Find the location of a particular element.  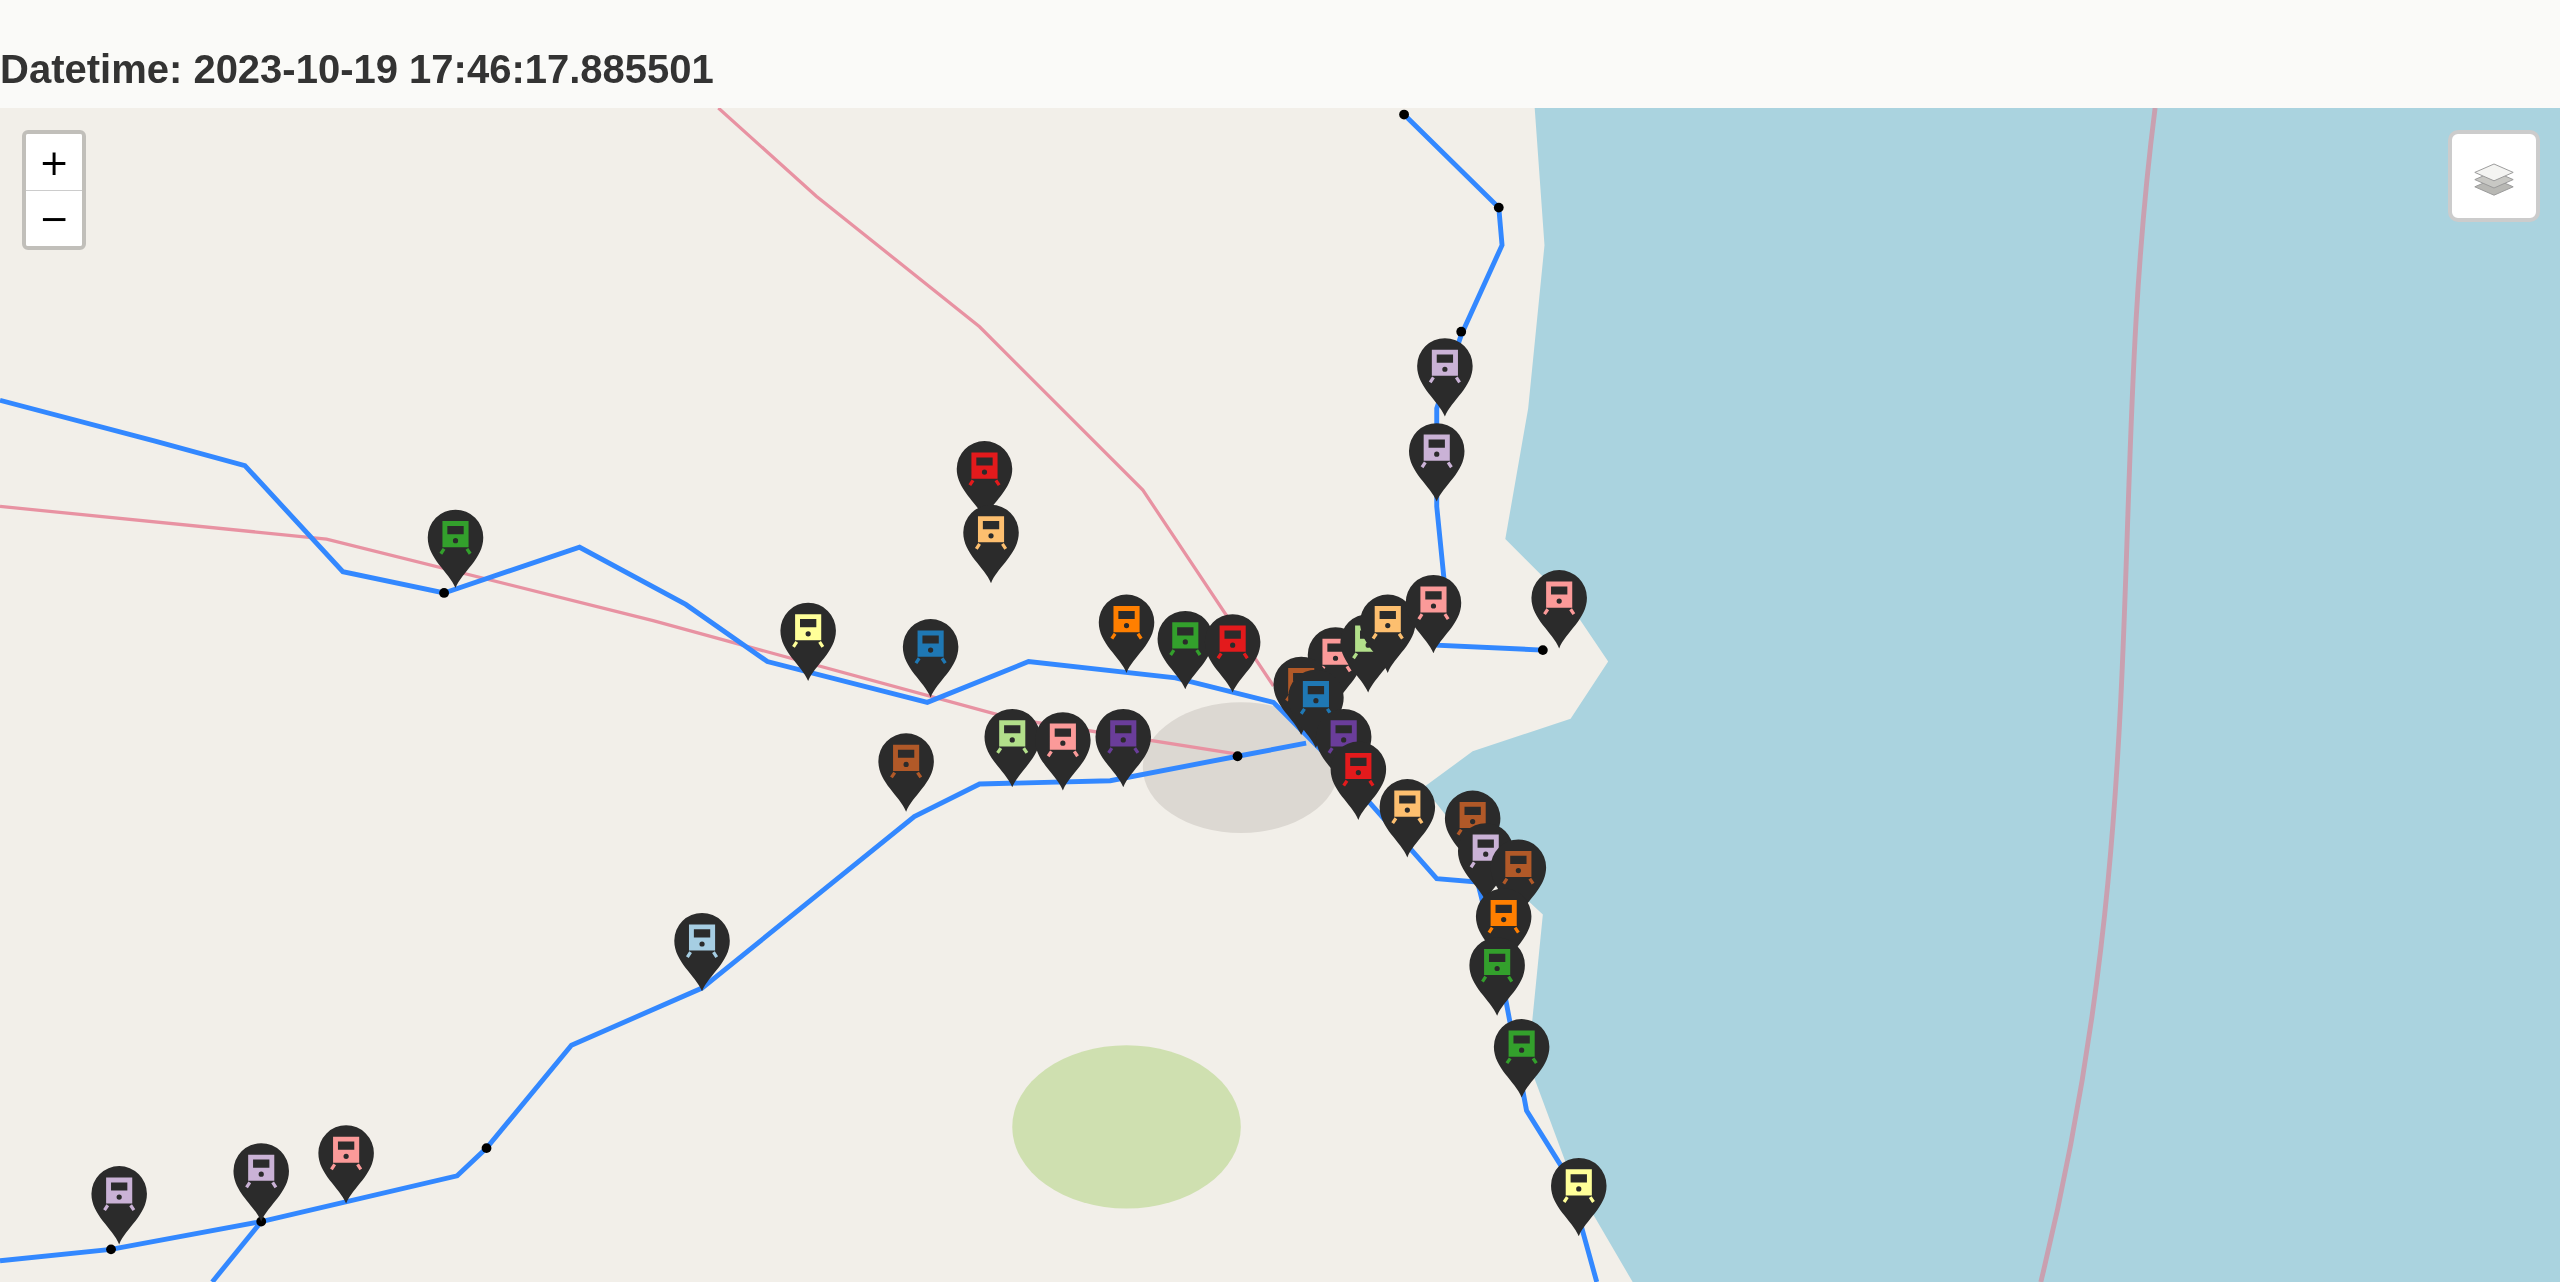

zoom-out-button: − is located at coordinates (54, 218).